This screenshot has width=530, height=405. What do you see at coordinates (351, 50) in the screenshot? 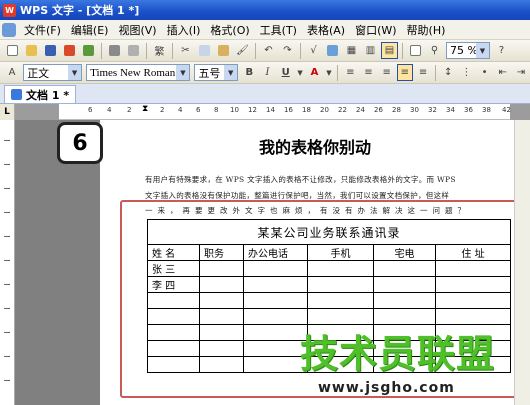
I see `insert-table-icon: ▦` at bounding box center [351, 50].